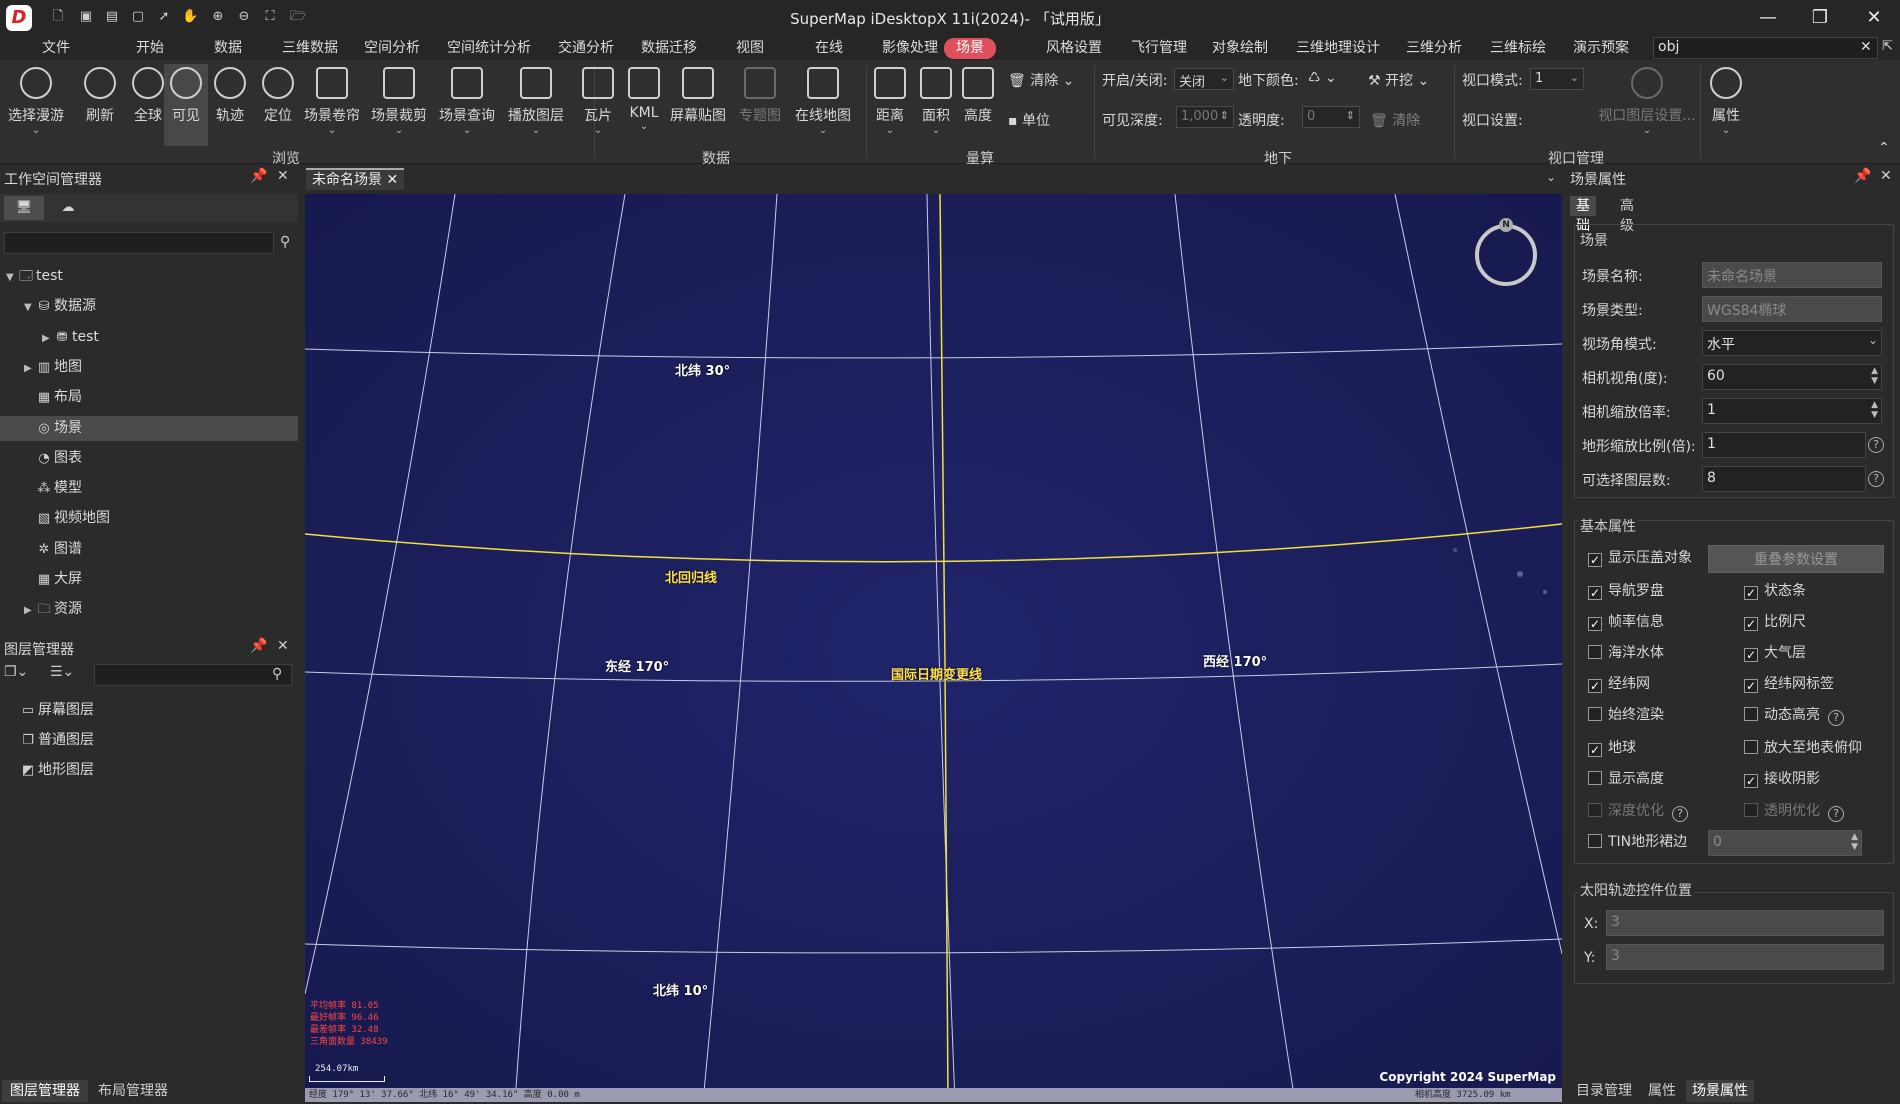 This screenshot has height=1104, width=1900. What do you see at coordinates (936, 105) in the screenshot?
I see `measure-button-area: 面积 ⌄` at bounding box center [936, 105].